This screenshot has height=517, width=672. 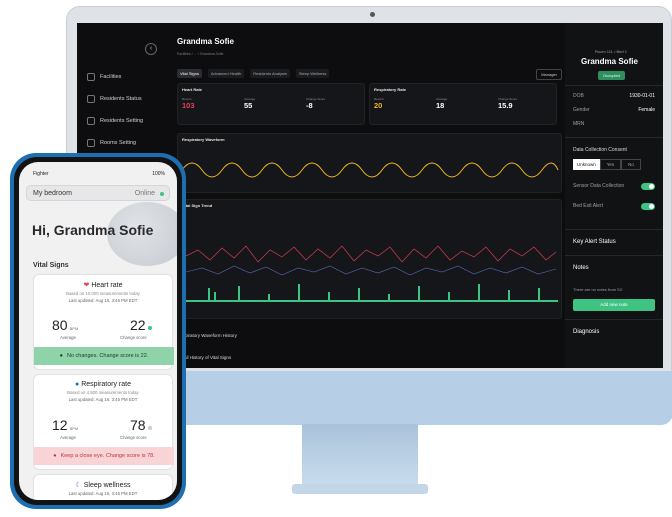 What do you see at coordinates (200, 54) in the screenshot?
I see `breadcrumb: Facilities / … / Grandma Sofie` at bounding box center [200, 54].